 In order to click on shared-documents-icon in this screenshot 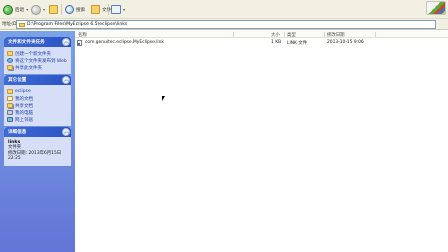, I will do `click(10, 105)`.